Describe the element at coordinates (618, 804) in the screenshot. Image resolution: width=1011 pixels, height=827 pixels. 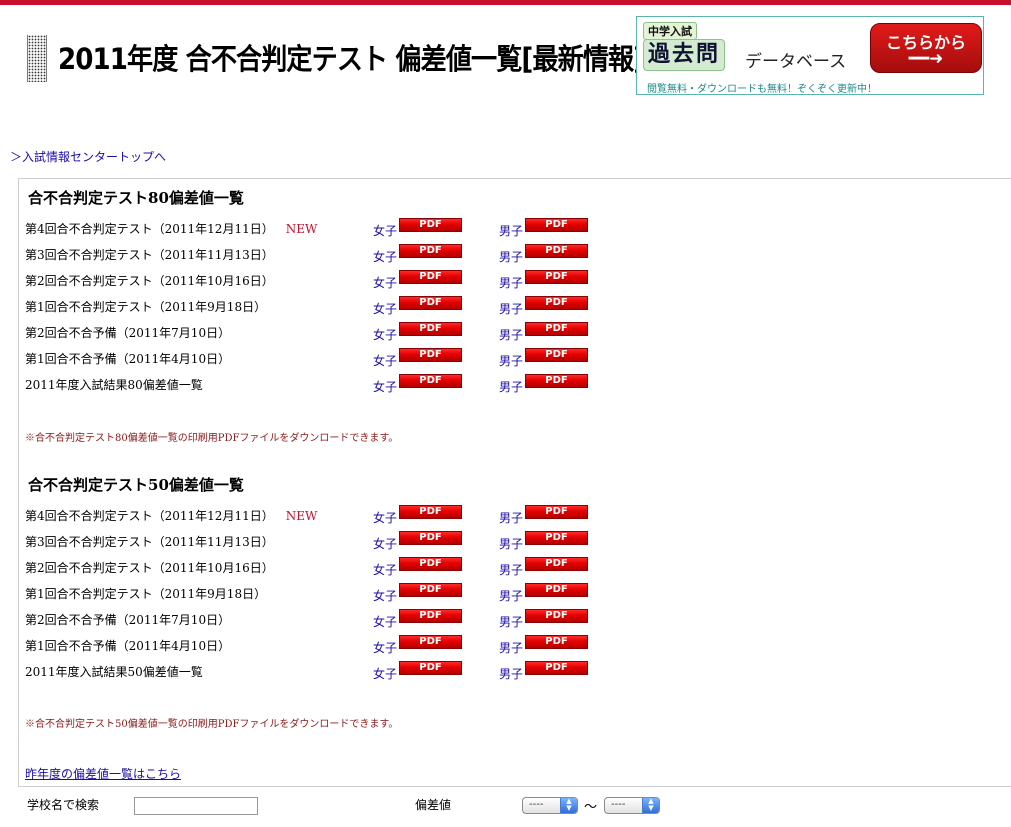
I see `deviation-to-value: ----` at that location.